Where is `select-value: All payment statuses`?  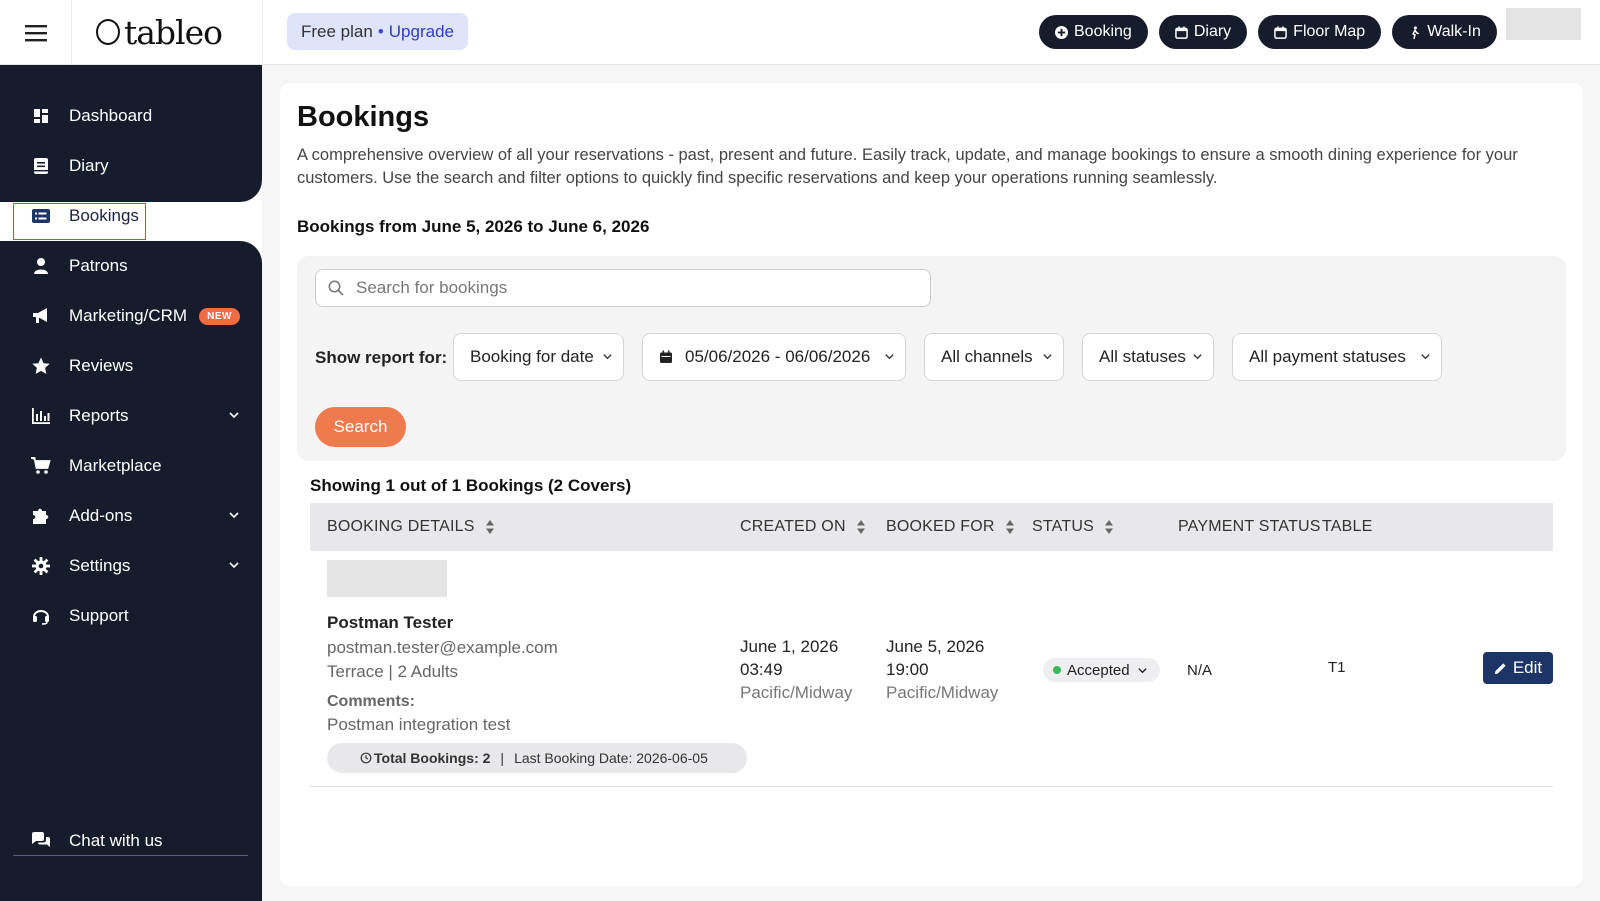 select-value: All payment statuses is located at coordinates (1327, 356).